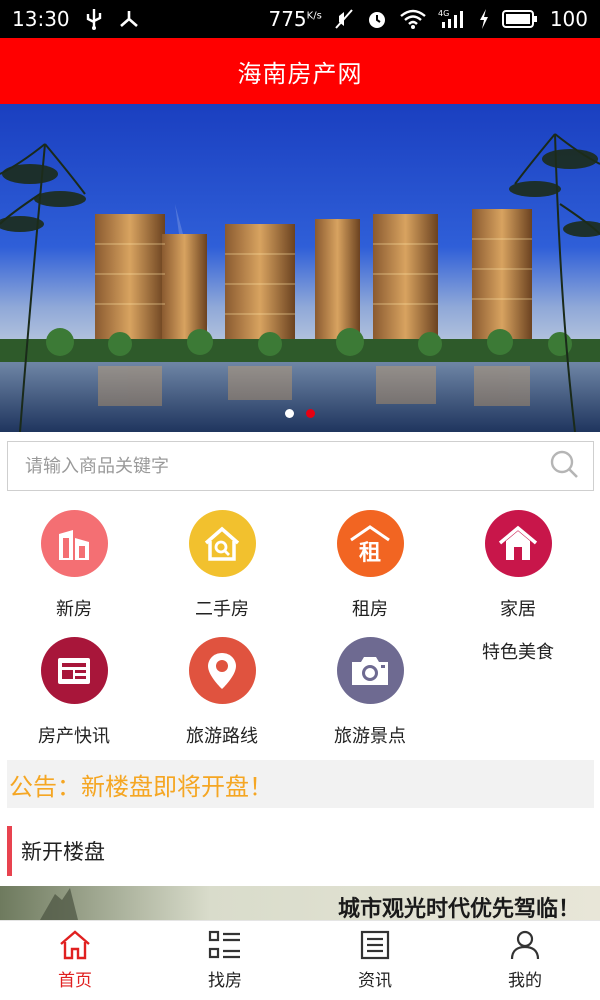 This screenshot has width=600, height=1000. I want to click on carousel-dots, so click(300, 413).